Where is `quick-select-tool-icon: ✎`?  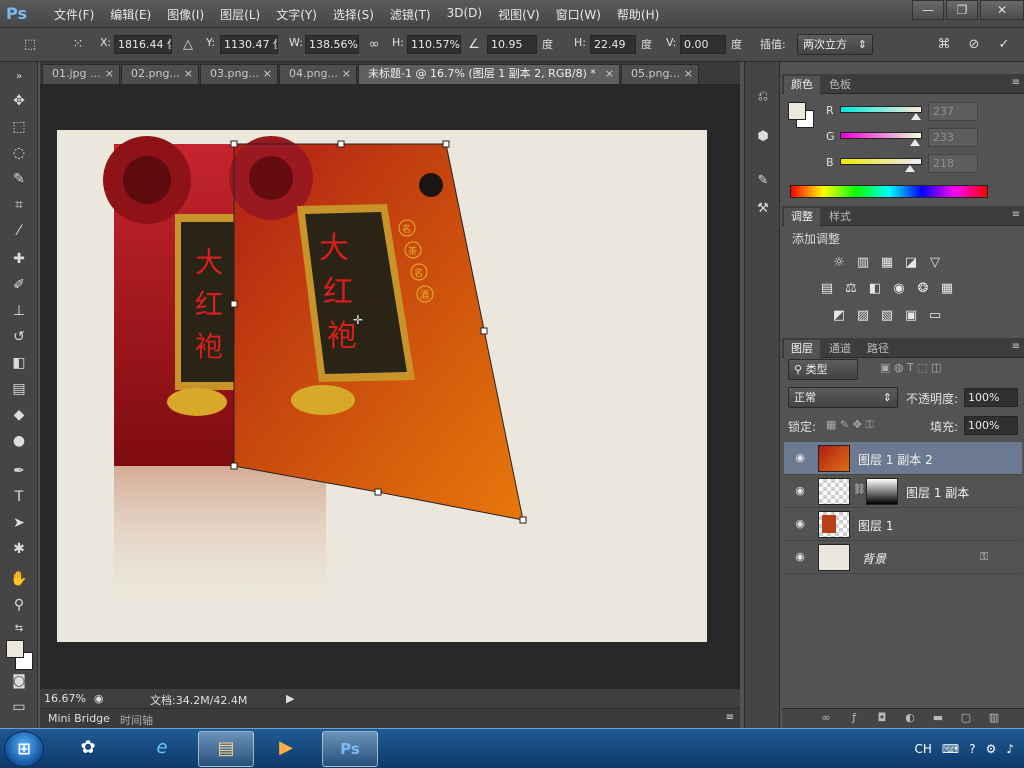 quick-select-tool-icon: ✎ is located at coordinates (19, 179).